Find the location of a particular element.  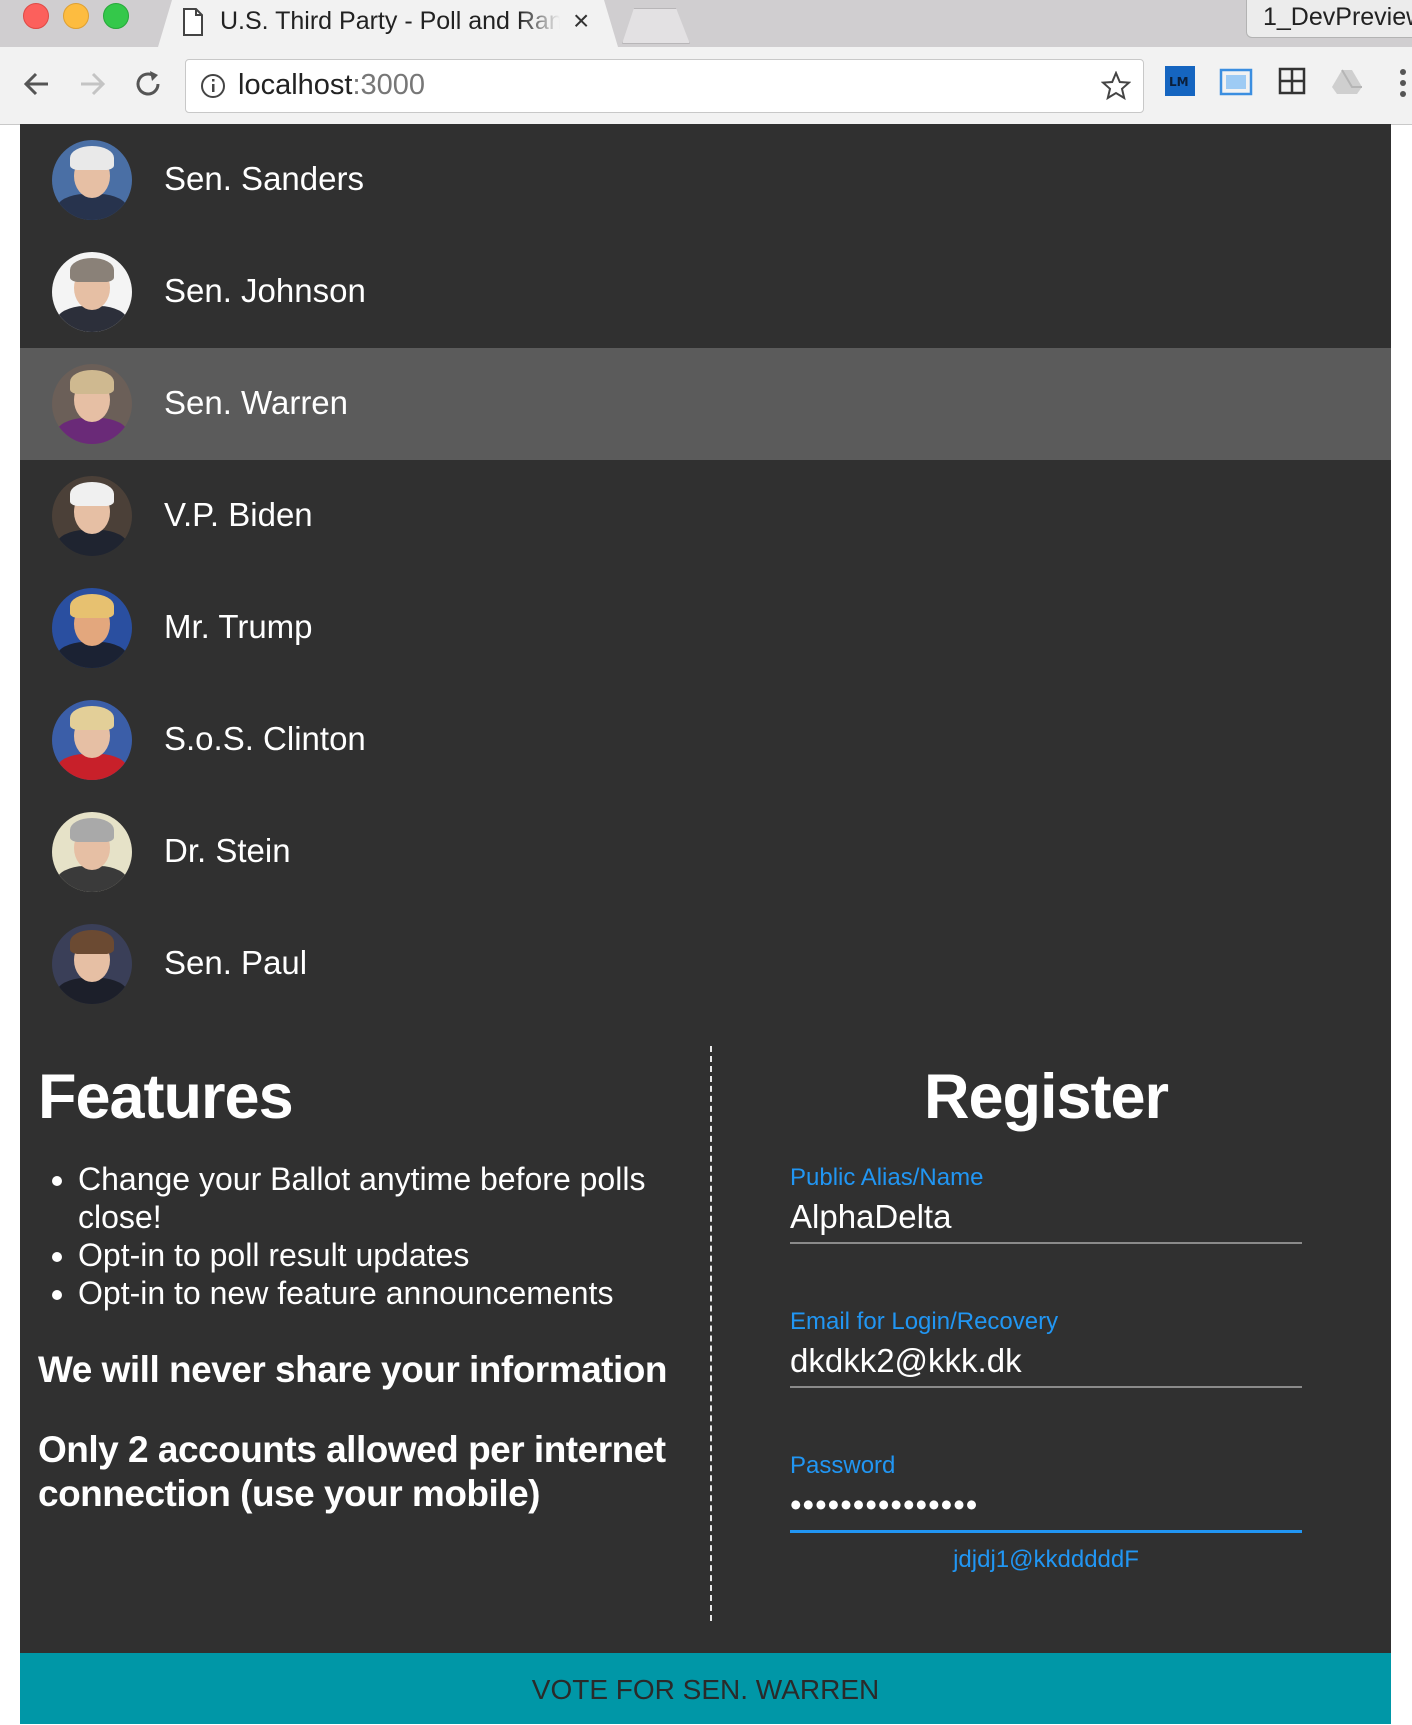

lm-extension-icon: LM is located at coordinates (1180, 81).